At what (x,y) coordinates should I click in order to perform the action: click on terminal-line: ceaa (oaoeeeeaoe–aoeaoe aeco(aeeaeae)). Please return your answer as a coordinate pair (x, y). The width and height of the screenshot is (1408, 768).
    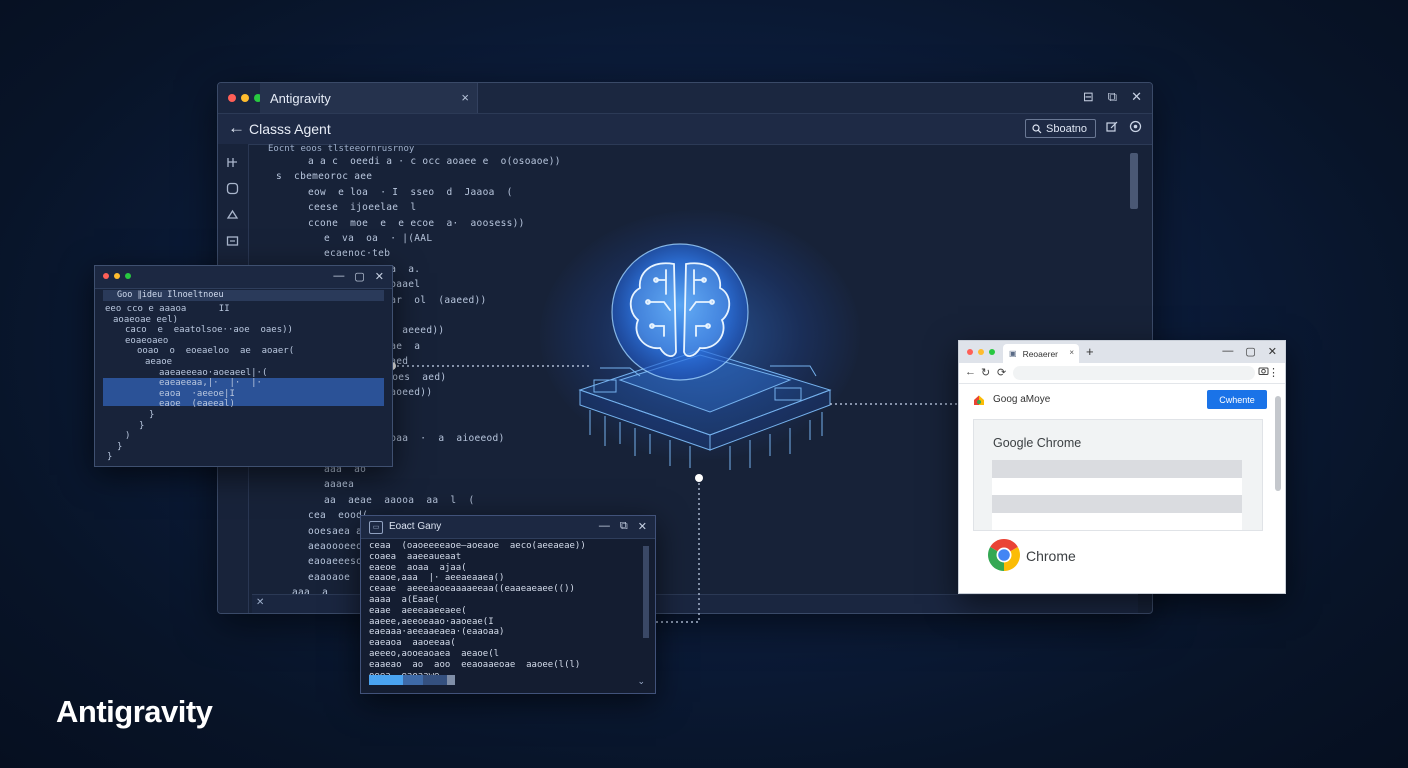
    Looking at the image, I should click on (477, 546).